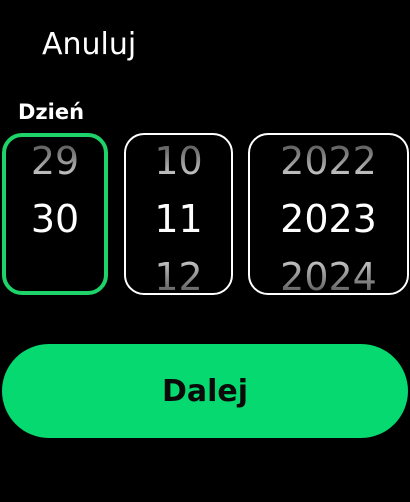  What do you see at coordinates (55, 161) in the screenshot?
I see `day-prev-value: 29` at bounding box center [55, 161].